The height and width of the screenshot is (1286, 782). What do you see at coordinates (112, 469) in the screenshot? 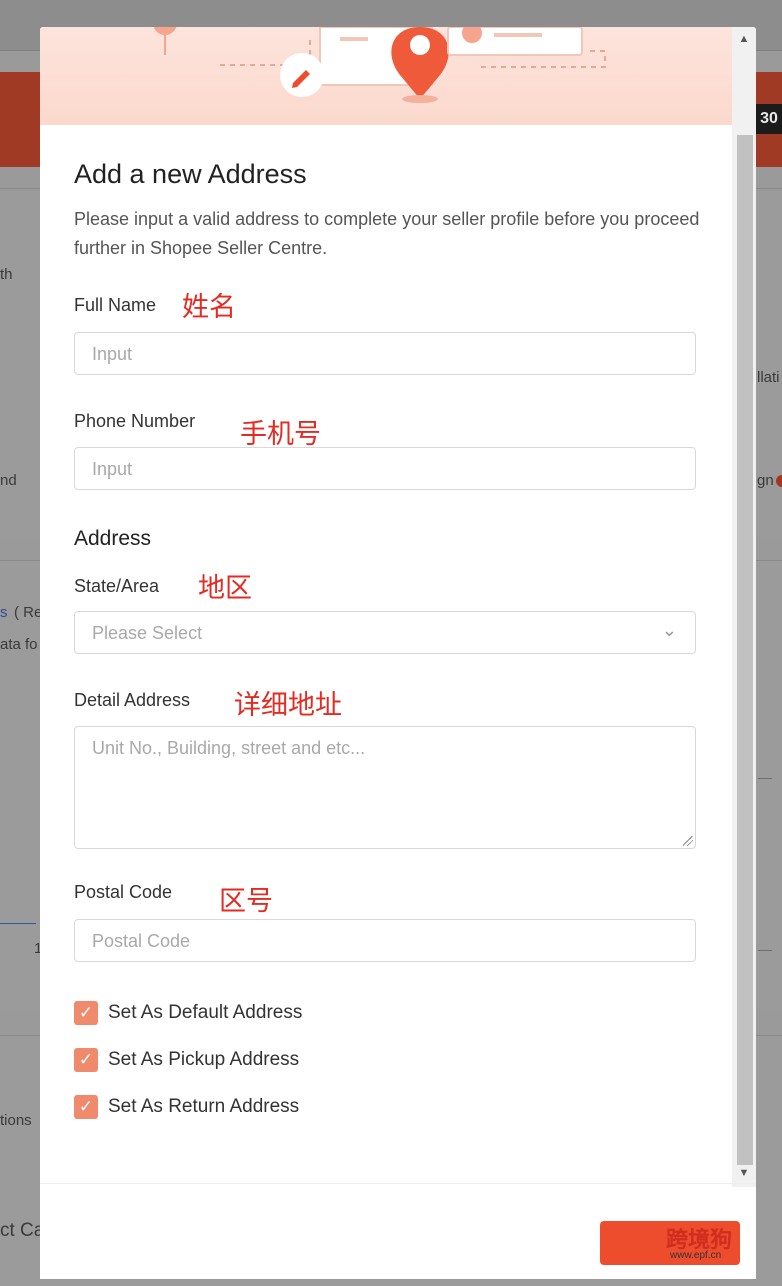
I see `phone-number-placeholder: Input` at bounding box center [112, 469].